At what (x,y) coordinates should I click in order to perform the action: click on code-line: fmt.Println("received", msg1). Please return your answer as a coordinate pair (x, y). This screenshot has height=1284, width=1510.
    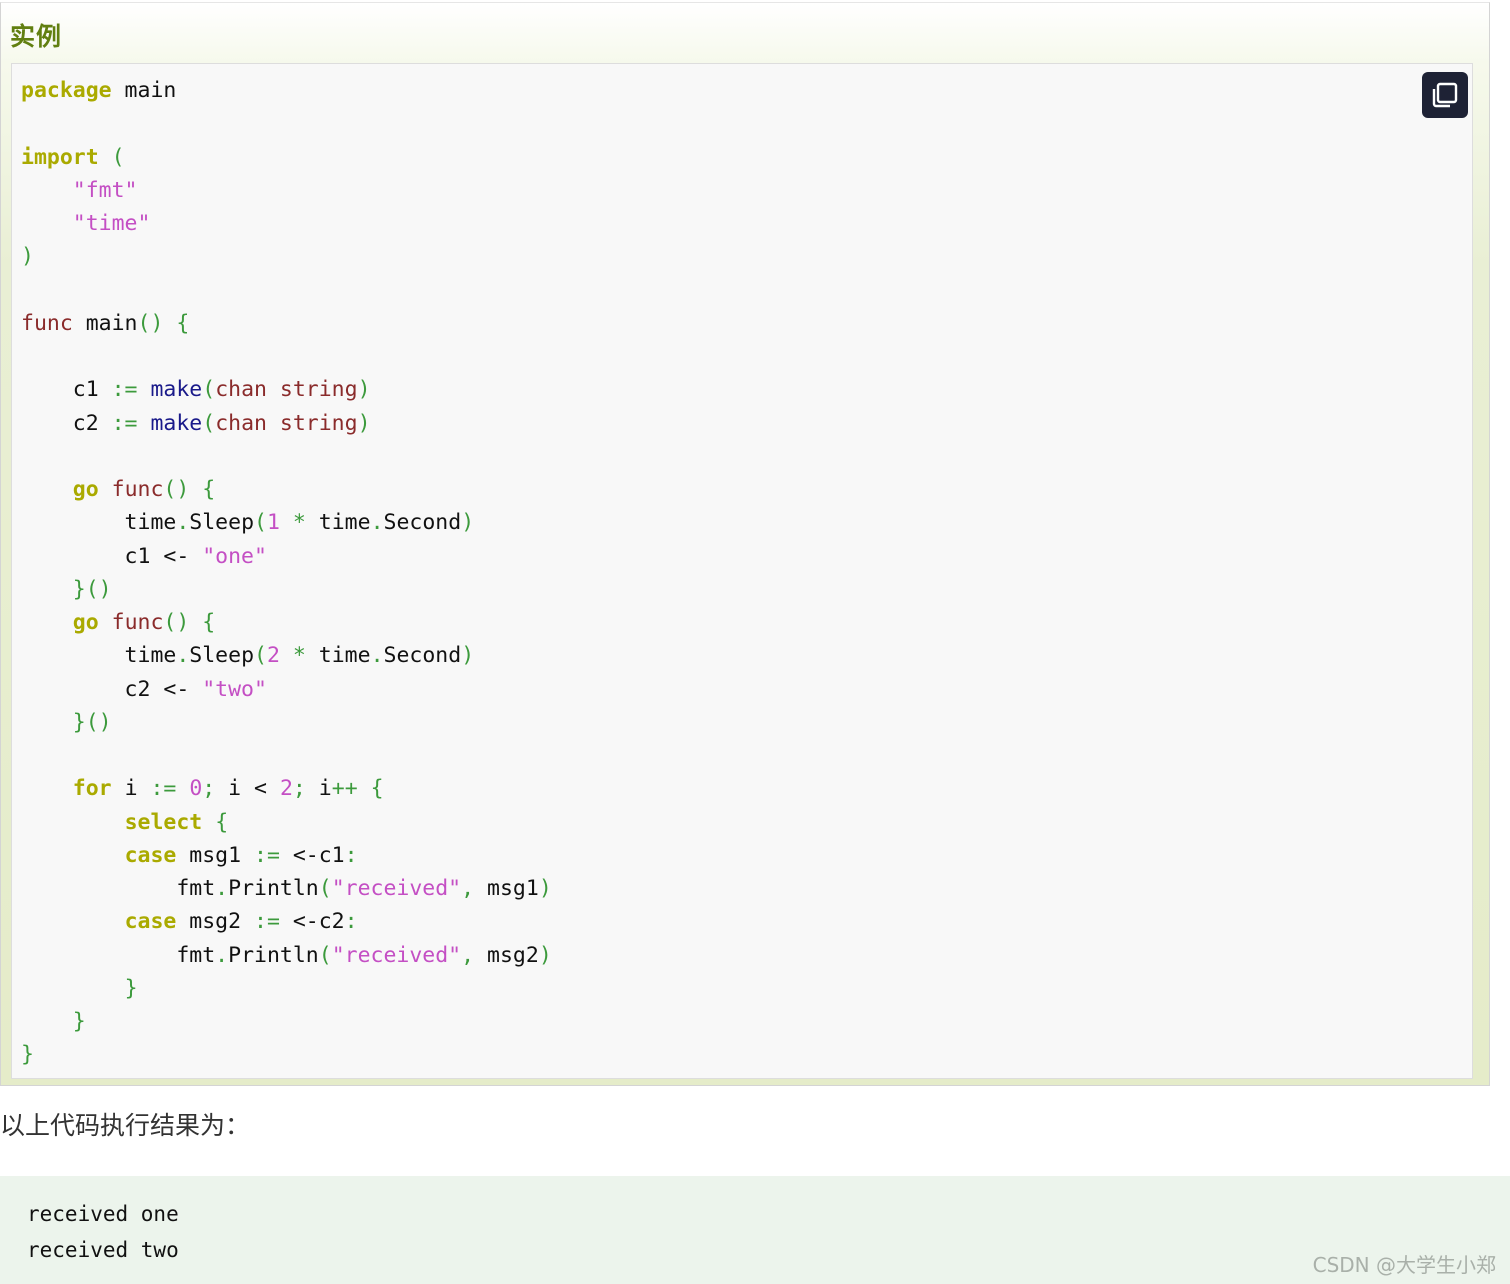
    Looking at the image, I should click on (286, 888).